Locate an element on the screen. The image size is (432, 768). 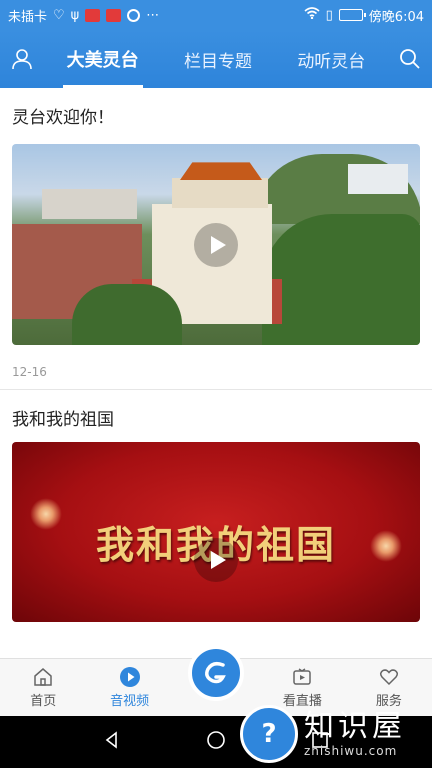
battery-icon is located at coordinates (352, 15).